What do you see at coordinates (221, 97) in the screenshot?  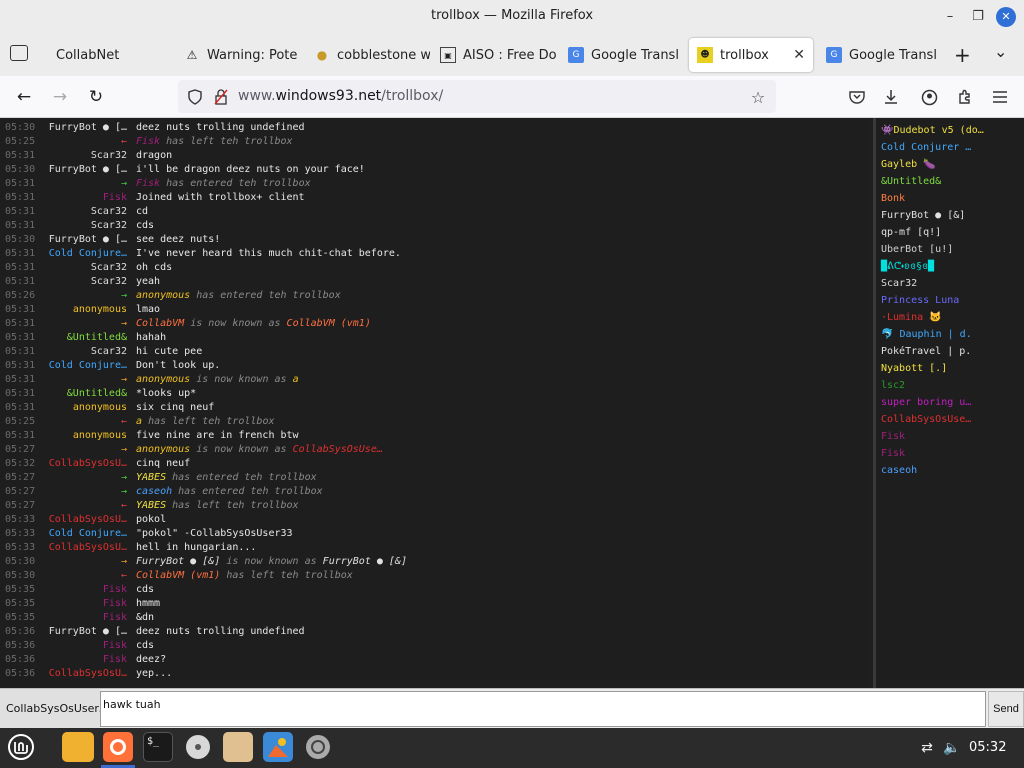 I see `insecure-connection-icon` at bounding box center [221, 97].